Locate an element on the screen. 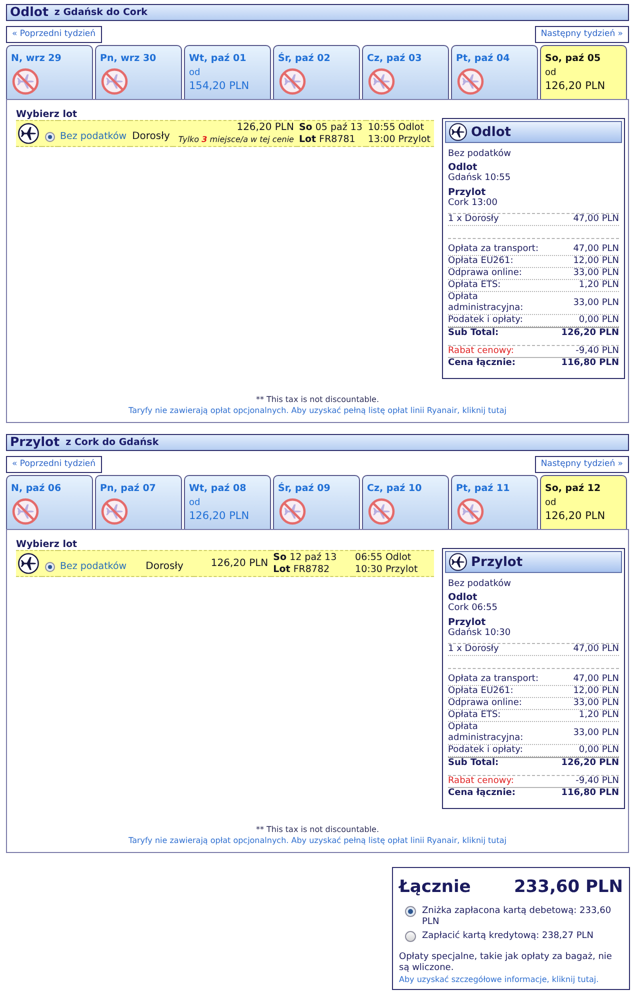 This screenshot has width=635, height=1000. date-tab: Pt, paź 04 is located at coordinates (494, 72).